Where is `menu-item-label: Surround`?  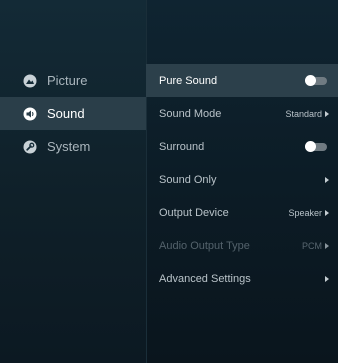
menu-item-label: Surround is located at coordinates (182, 146).